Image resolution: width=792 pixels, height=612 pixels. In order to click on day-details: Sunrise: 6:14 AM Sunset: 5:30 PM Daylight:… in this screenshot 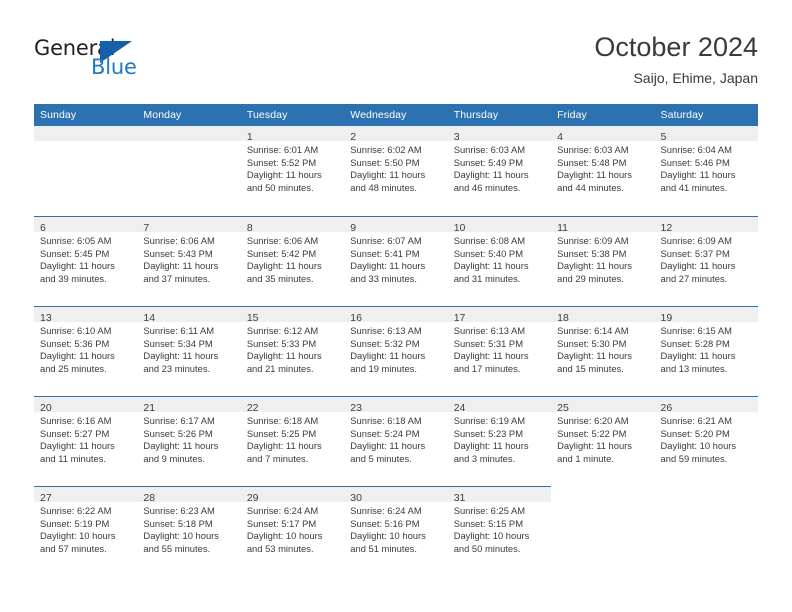, I will do `click(602, 348)`.